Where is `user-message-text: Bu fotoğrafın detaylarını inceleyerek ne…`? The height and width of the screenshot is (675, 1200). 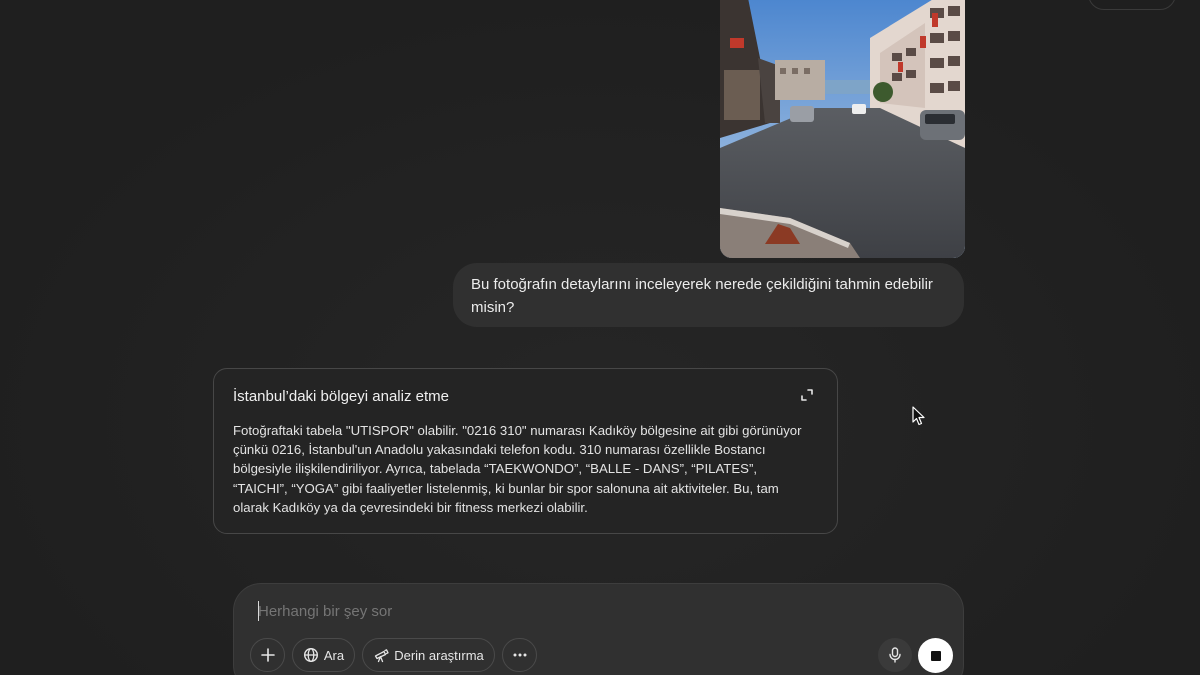 user-message-text: Bu fotoğrafın detaylarını inceleyerek ne… is located at coordinates (702, 296).